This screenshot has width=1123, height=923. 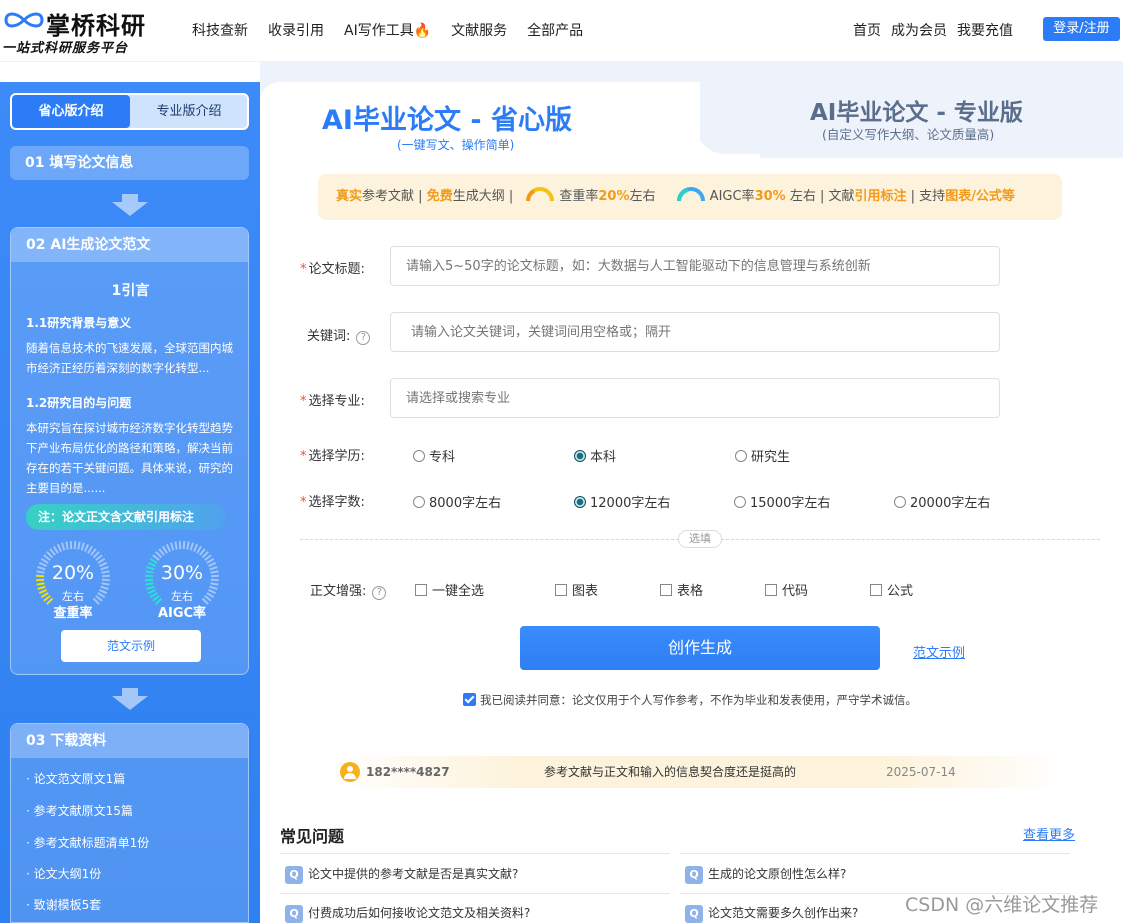 I want to click on step-2-header: 02 AI生成论文范文, so click(x=129, y=245).